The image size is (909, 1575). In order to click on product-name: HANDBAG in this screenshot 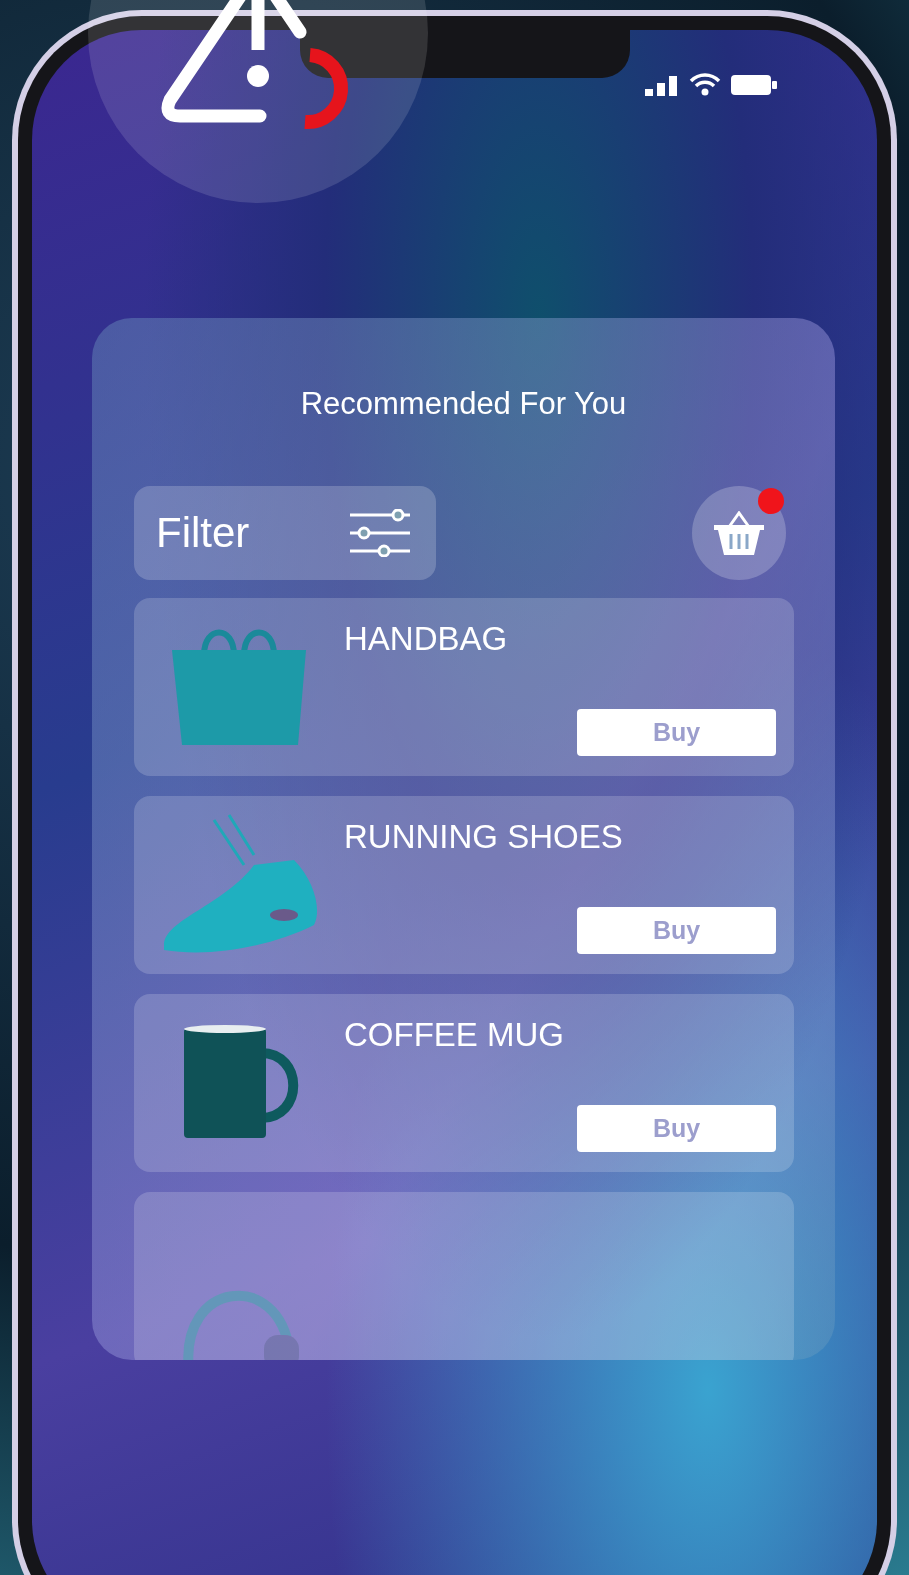, I will do `click(426, 639)`.